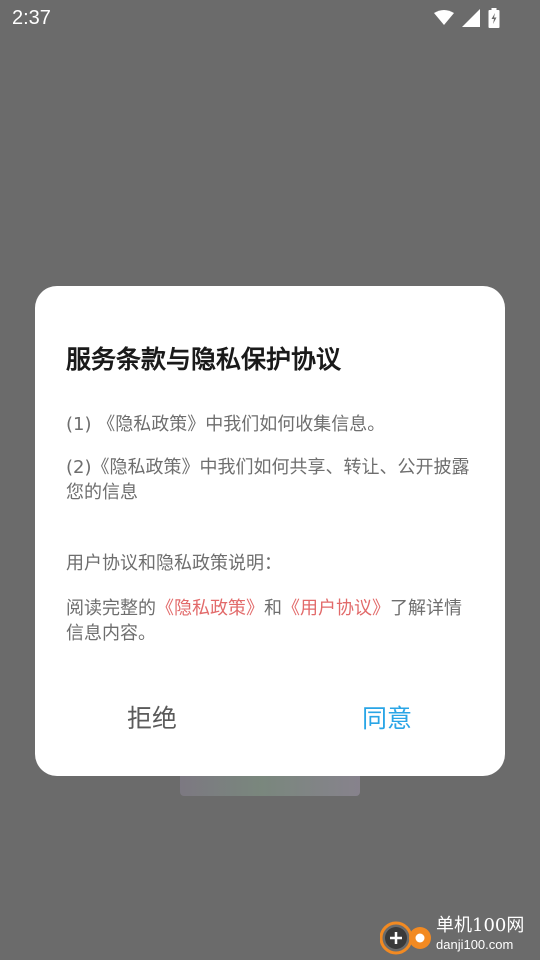 The width and height of the screenshot is (540, 960). Describe the element at coordinates (226, 424) in the screenshot. I see `policy-item-1: (1) 《隐私政策》中我们如何收集信息。` at that location.